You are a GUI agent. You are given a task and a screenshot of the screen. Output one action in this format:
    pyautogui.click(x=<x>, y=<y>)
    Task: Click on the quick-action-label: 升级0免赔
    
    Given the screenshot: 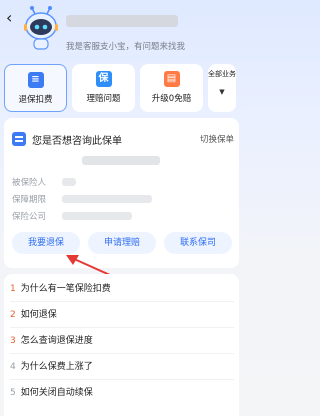 What is the action you would take?
    pyautogui.click(x=171, y=99)
    